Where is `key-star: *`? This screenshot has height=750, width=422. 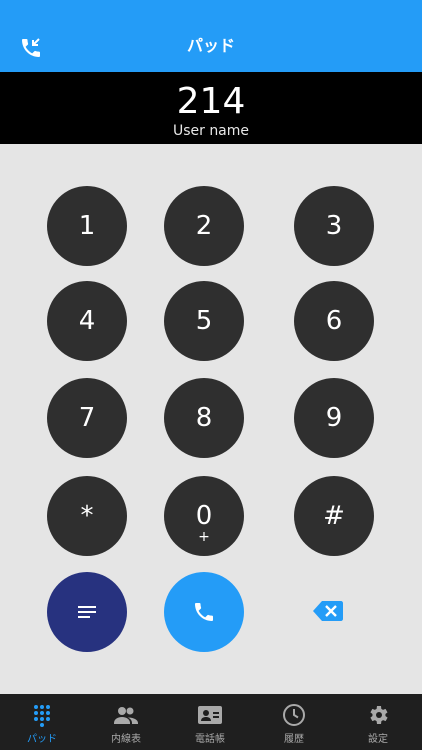 key-star: * is located at coordinates (87, 516).